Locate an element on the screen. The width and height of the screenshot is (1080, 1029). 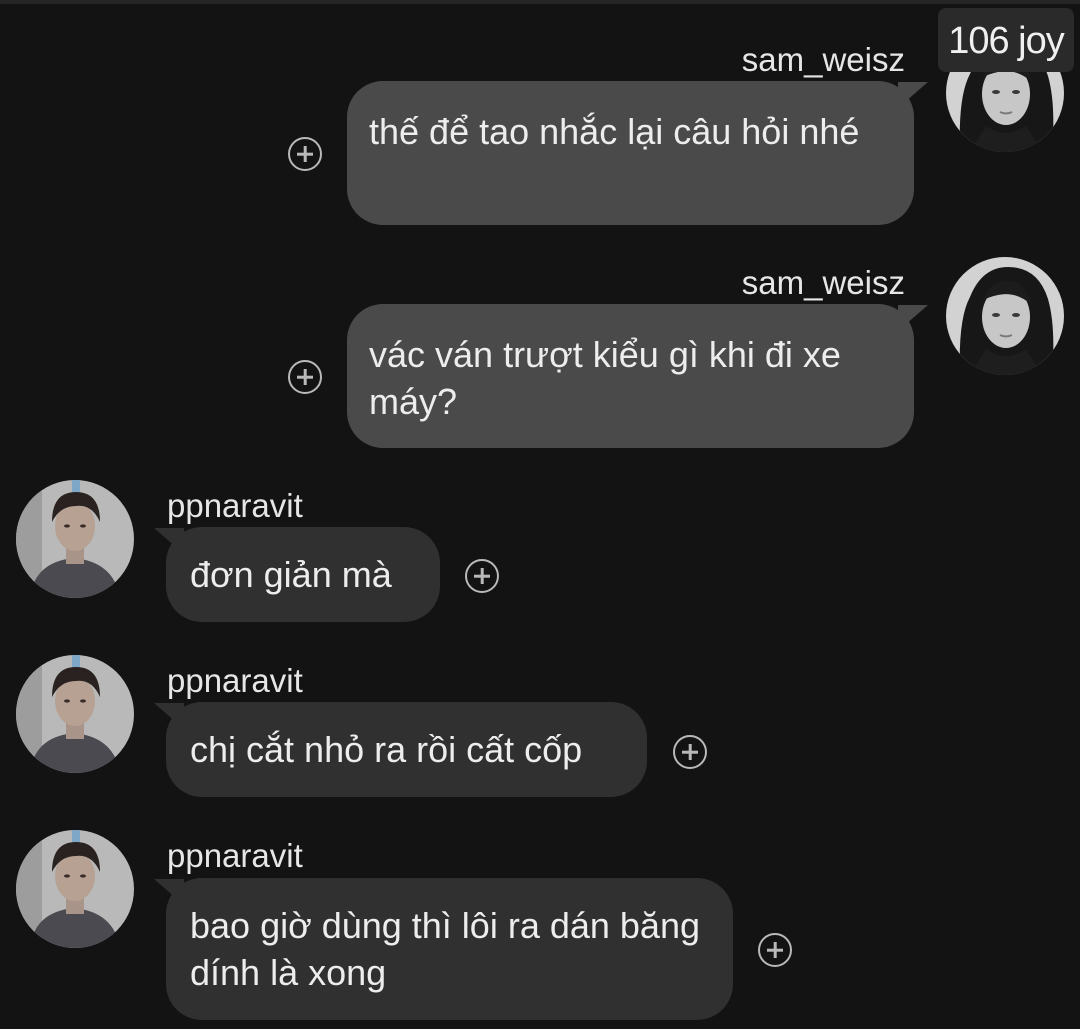
message-text: thế để tao nhắc lại câu hỏi nhé is located at coordinates (614, 131).